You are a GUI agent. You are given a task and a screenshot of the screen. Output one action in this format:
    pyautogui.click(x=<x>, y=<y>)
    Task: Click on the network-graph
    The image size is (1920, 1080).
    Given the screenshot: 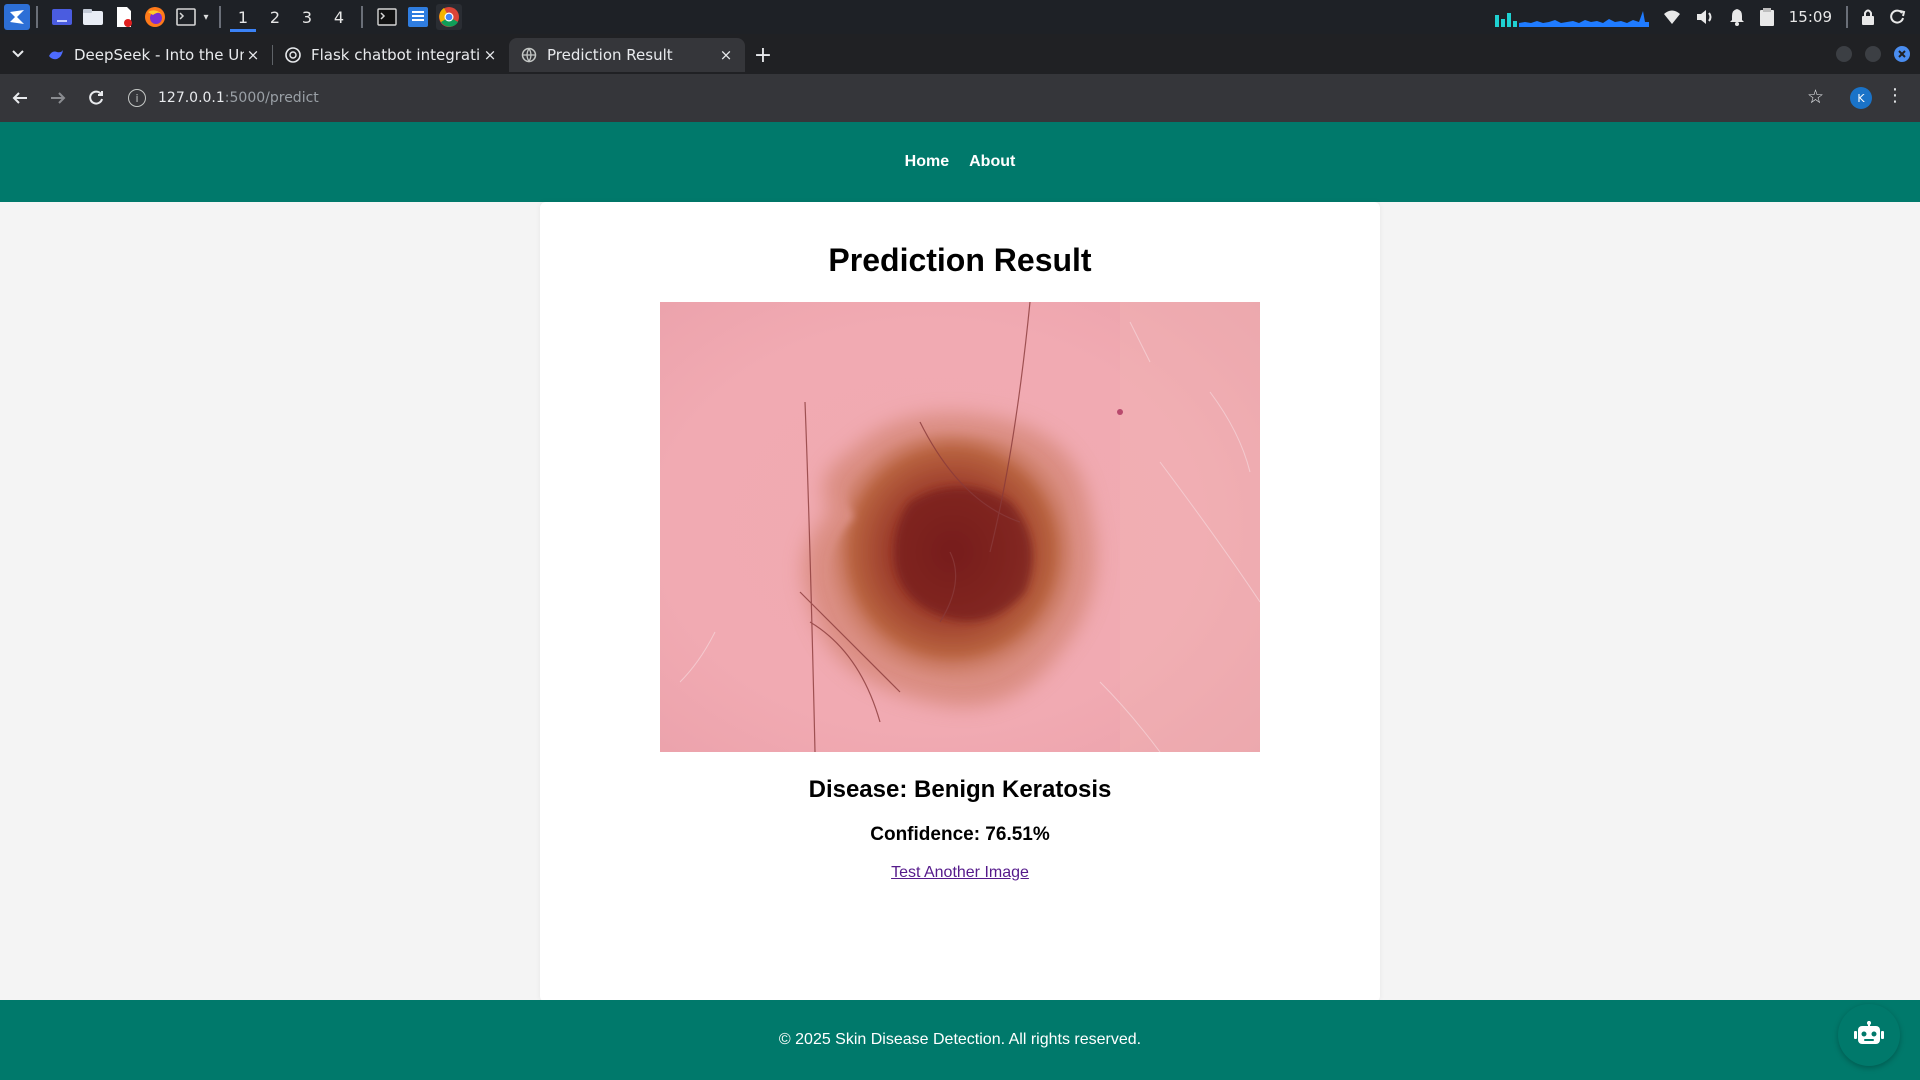 What is the action you would take?
    pyautogui.click(x=1571, y=17)
    